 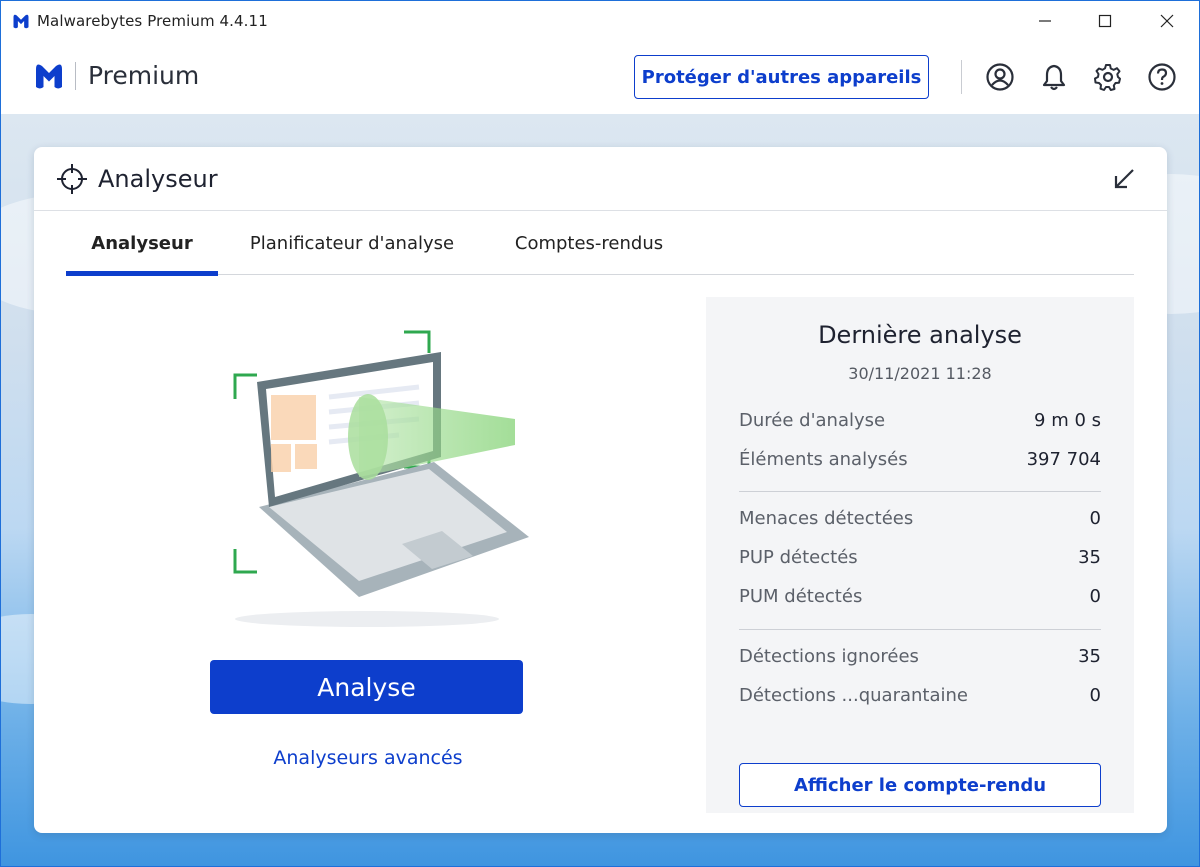 I want to click on tab-scanner: Analyseur, so click(x=142, y=243).